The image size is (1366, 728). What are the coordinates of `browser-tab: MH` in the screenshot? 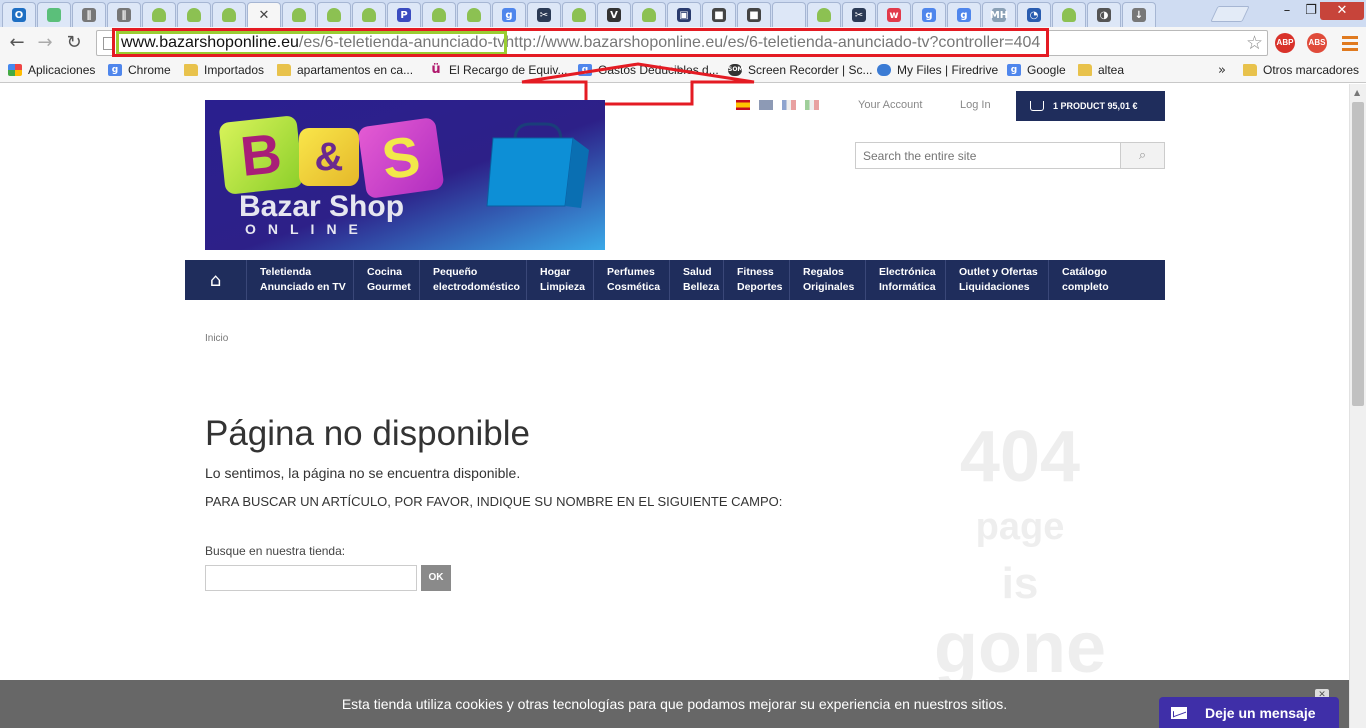 It's located at (999, 14).